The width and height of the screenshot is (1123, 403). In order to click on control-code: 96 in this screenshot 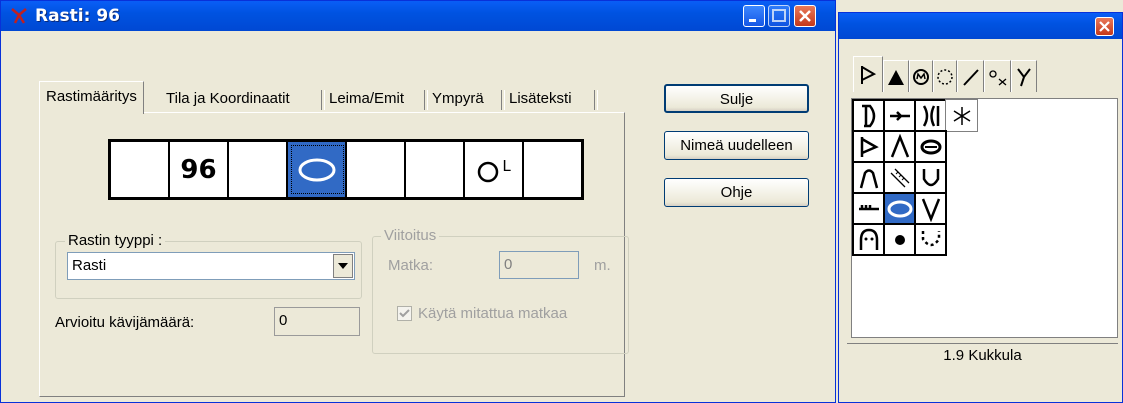, I will do `click(198, 169)`.